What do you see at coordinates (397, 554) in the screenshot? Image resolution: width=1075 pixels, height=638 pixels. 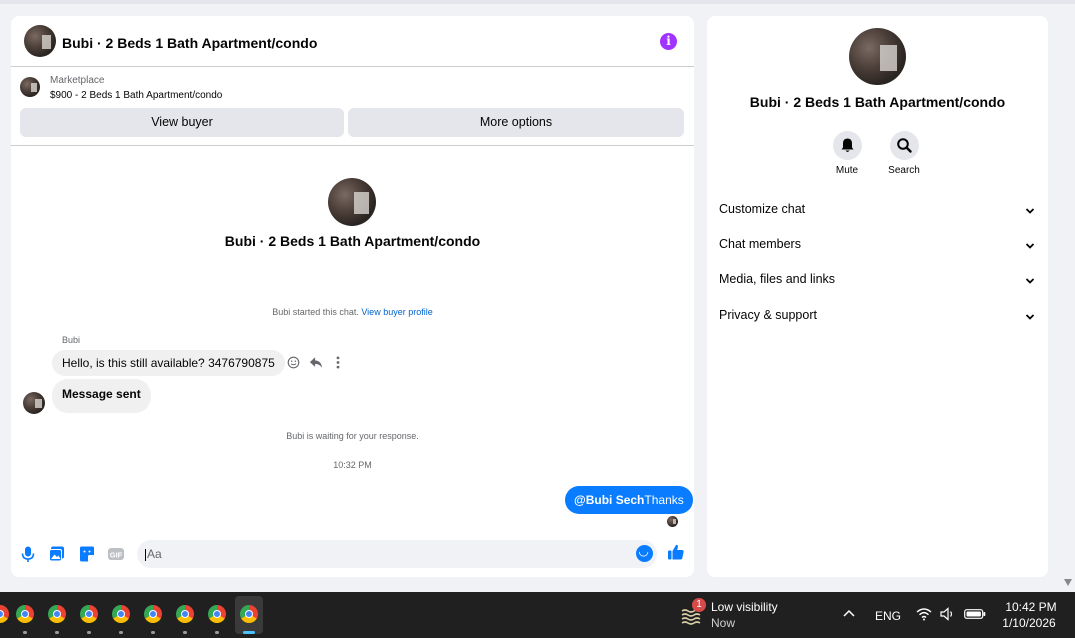 I see `message-input: Aa` at bounding box center [397, 554].